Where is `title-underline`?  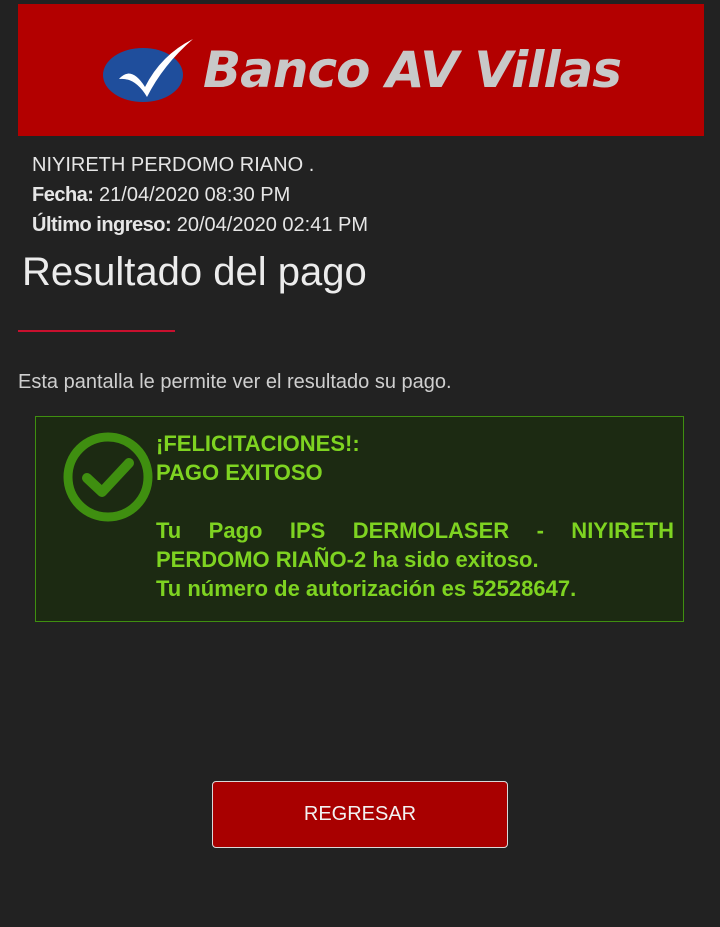
title-underline is located at coordinates (96, 331).